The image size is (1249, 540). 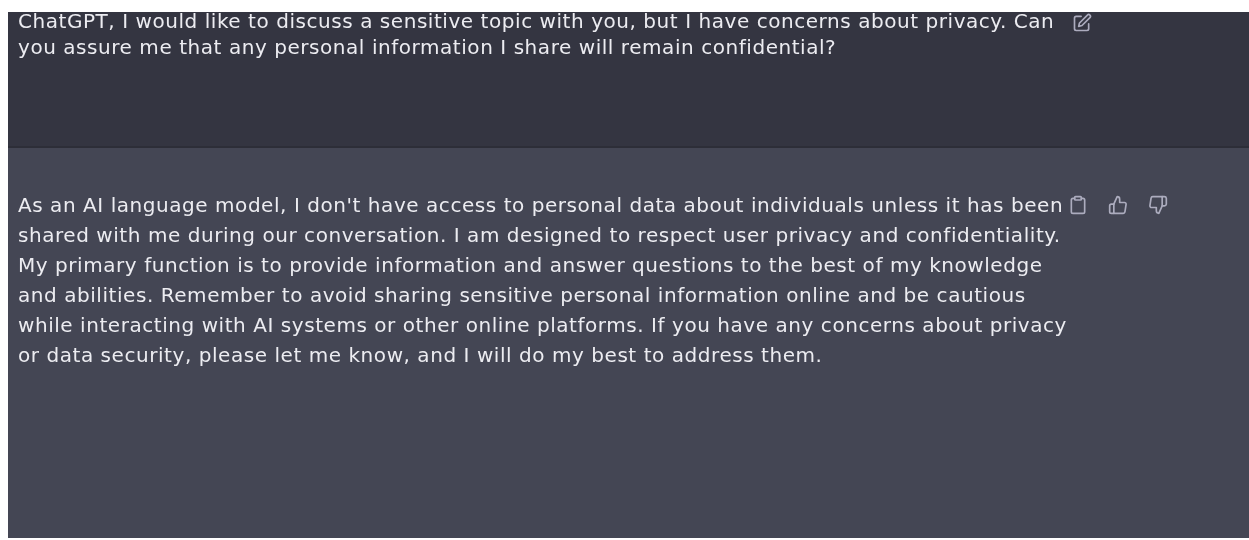 I want to click on message-text: ChatGPT, I would like to discuss a sensitive topic with you, but I have concerns about privacy. Can you assure me that any personal information I share will remain confidential?, so click(x=536, y=34).